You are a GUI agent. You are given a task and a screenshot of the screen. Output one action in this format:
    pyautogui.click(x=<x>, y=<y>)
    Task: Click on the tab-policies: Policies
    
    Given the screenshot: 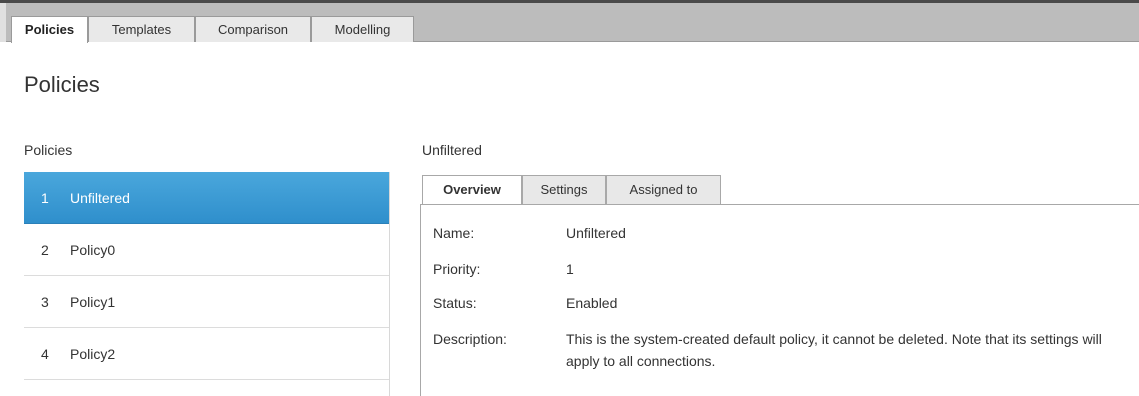 What is the action you would take?
    pyautogui.click(x=49, y=29)
    